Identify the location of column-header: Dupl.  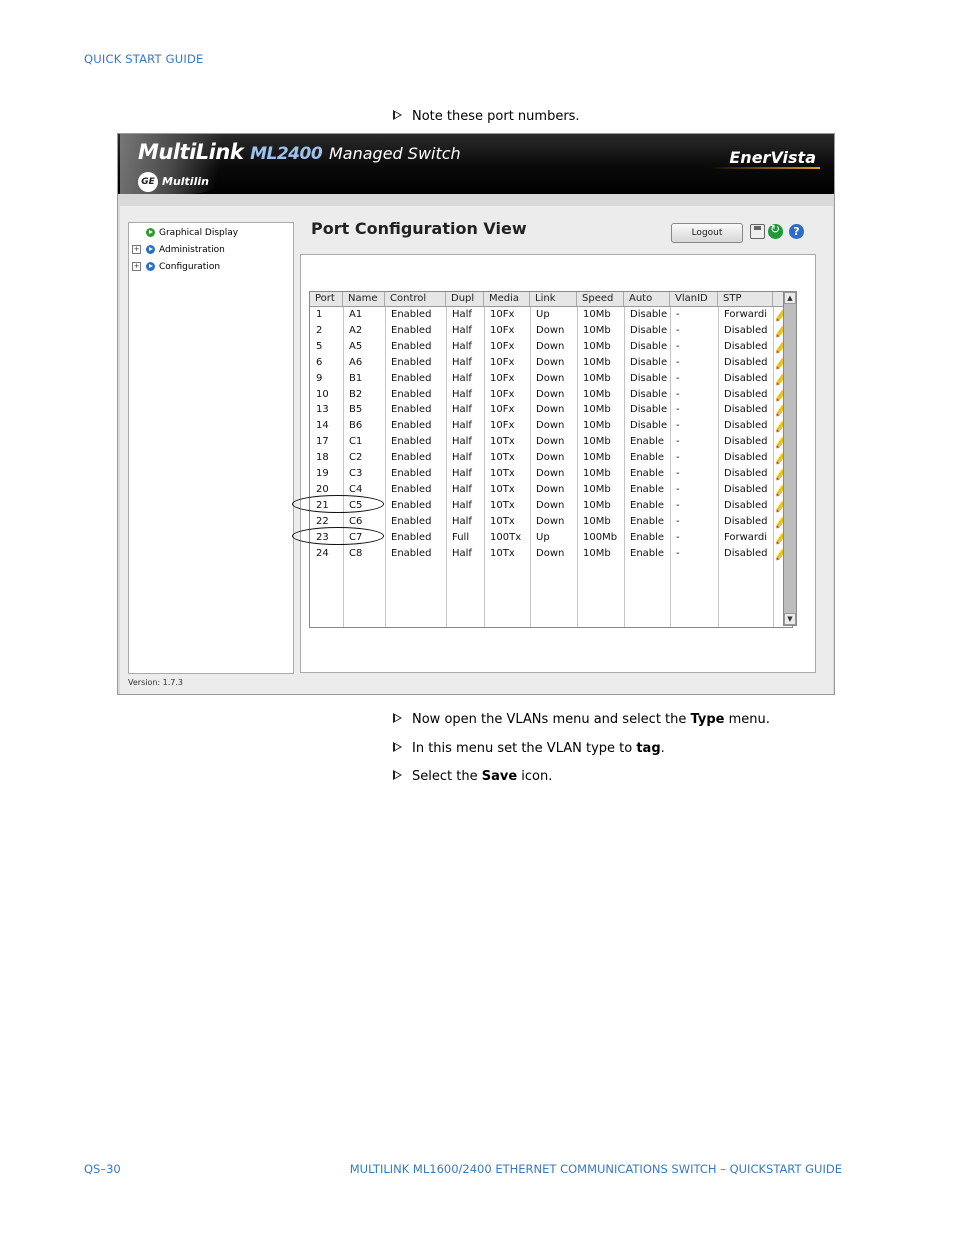
(465, 299).